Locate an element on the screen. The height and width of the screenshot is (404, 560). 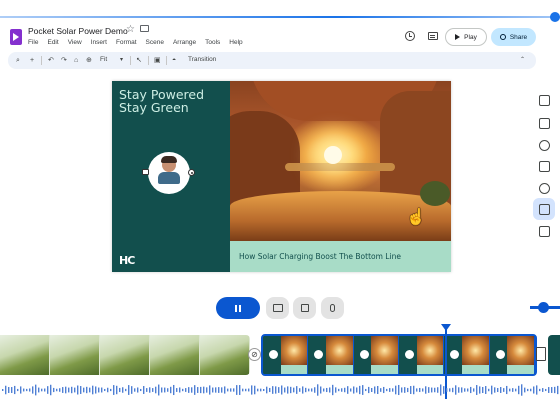
comment-add-icon: ▣ is located at coordinates (157, 60).